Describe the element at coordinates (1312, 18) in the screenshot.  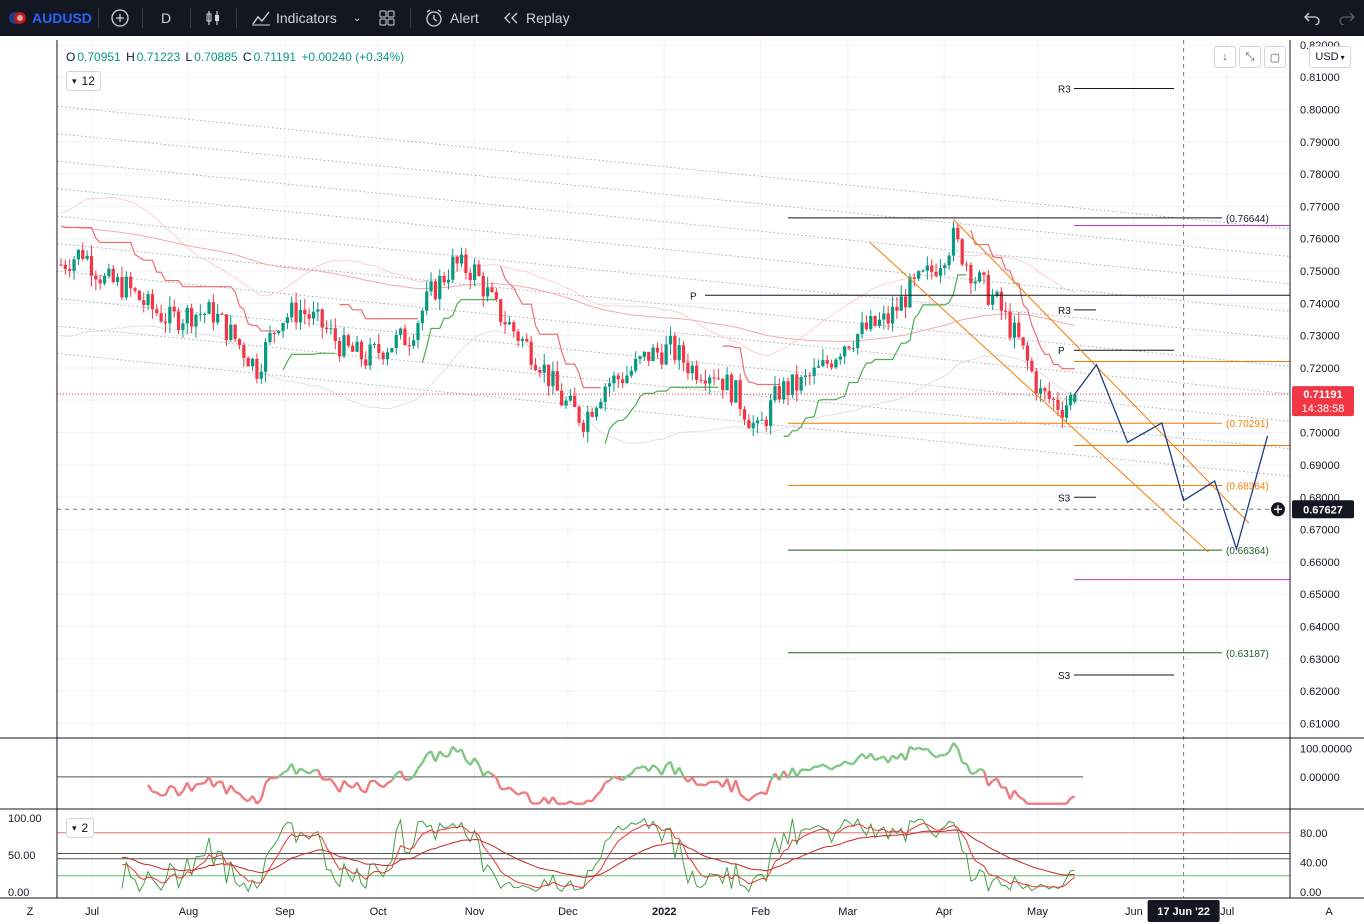
I see `undo-icon` at that location.